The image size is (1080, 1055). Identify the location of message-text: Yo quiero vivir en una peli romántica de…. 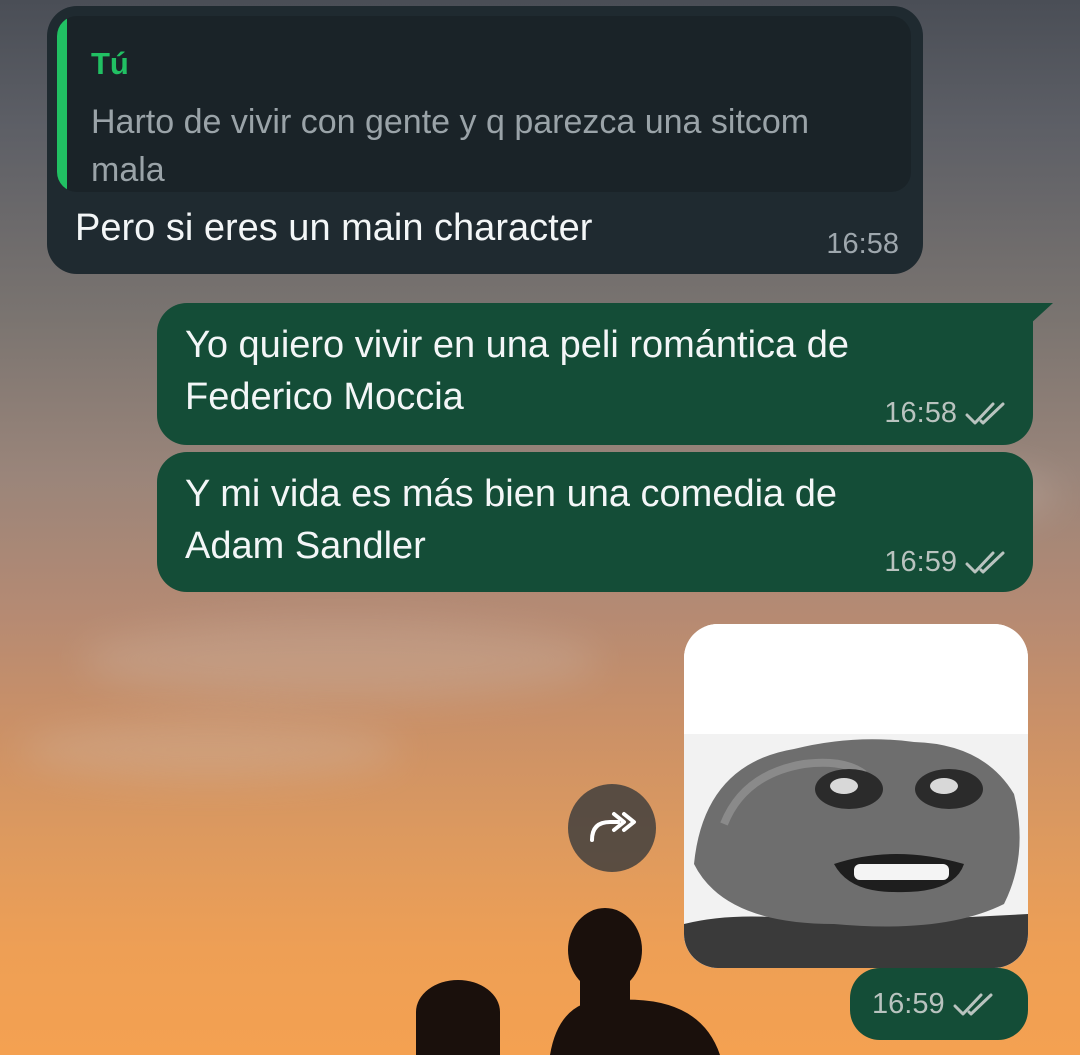
(517, 371).